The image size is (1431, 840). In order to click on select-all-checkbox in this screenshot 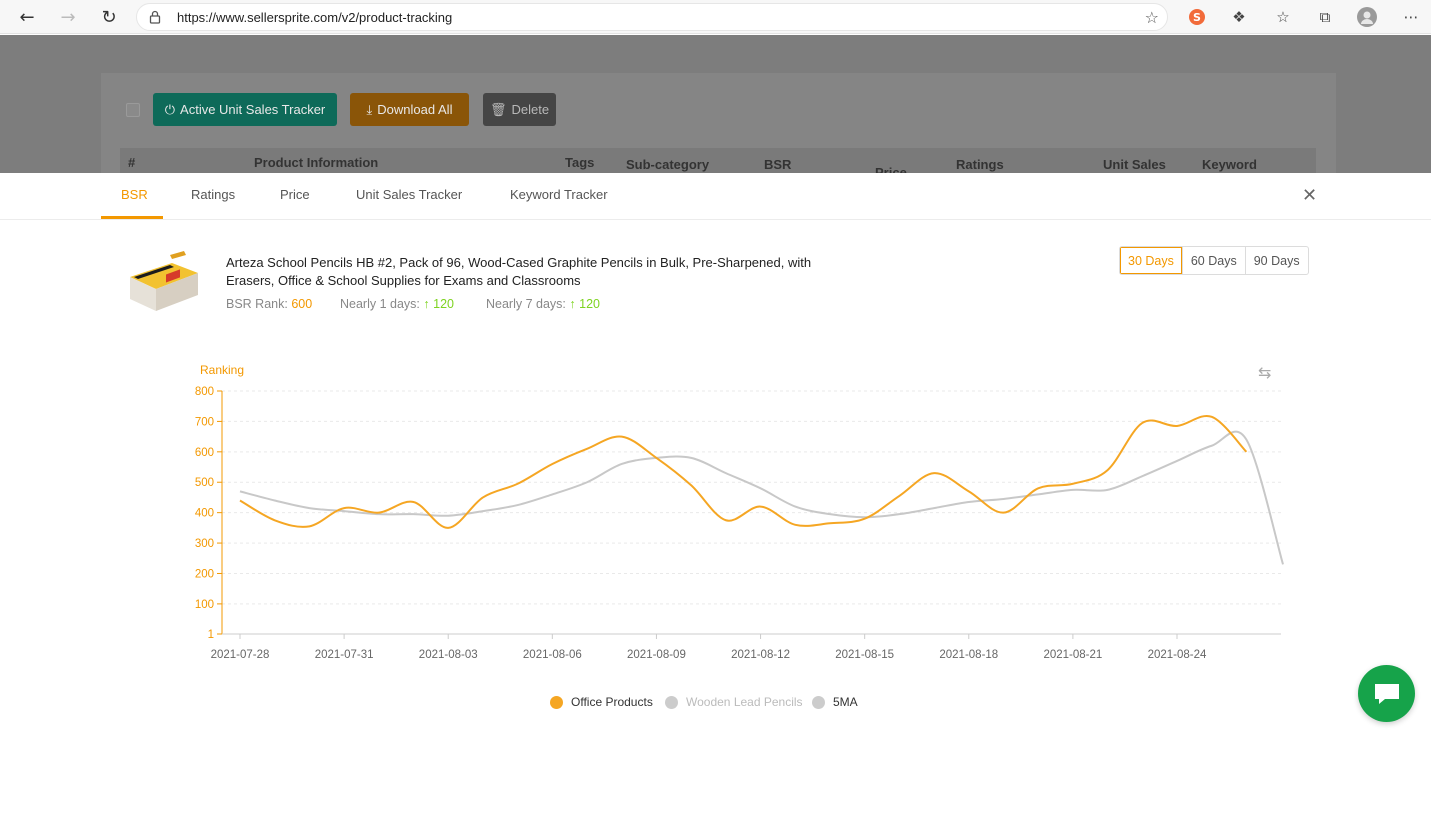, I will do `click(133, 110)`.